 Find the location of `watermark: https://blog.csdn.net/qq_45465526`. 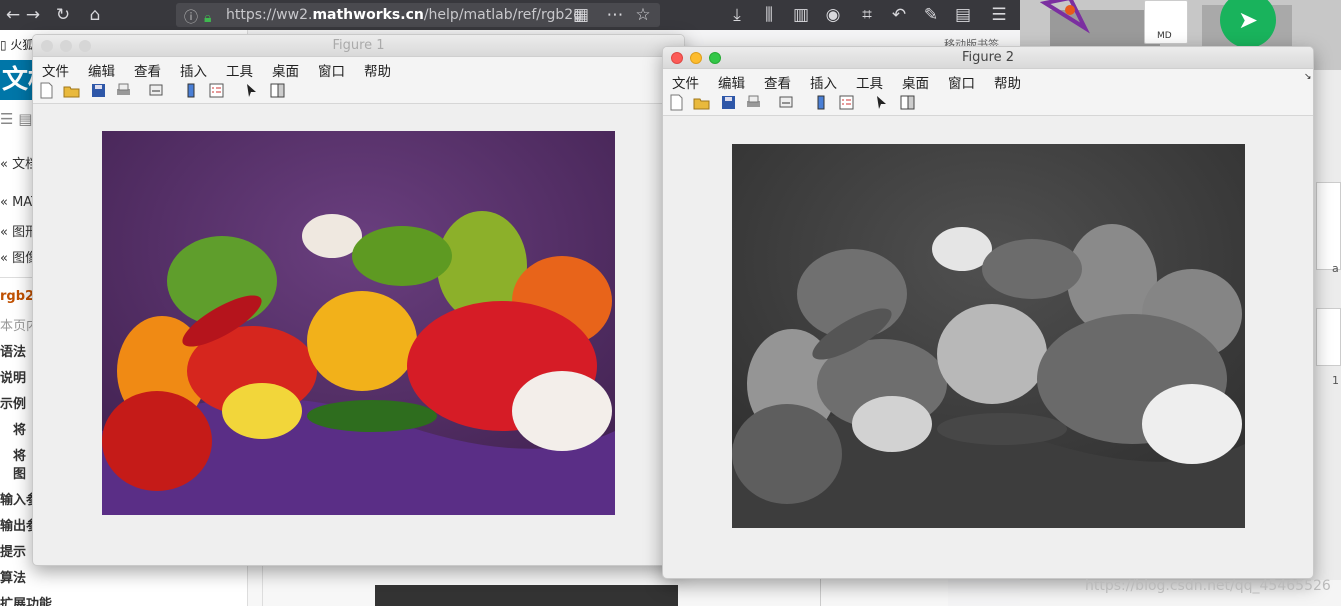

watermark: https://blog.csdn.net/qq_45465526 is located at coordinates (1208, 586).